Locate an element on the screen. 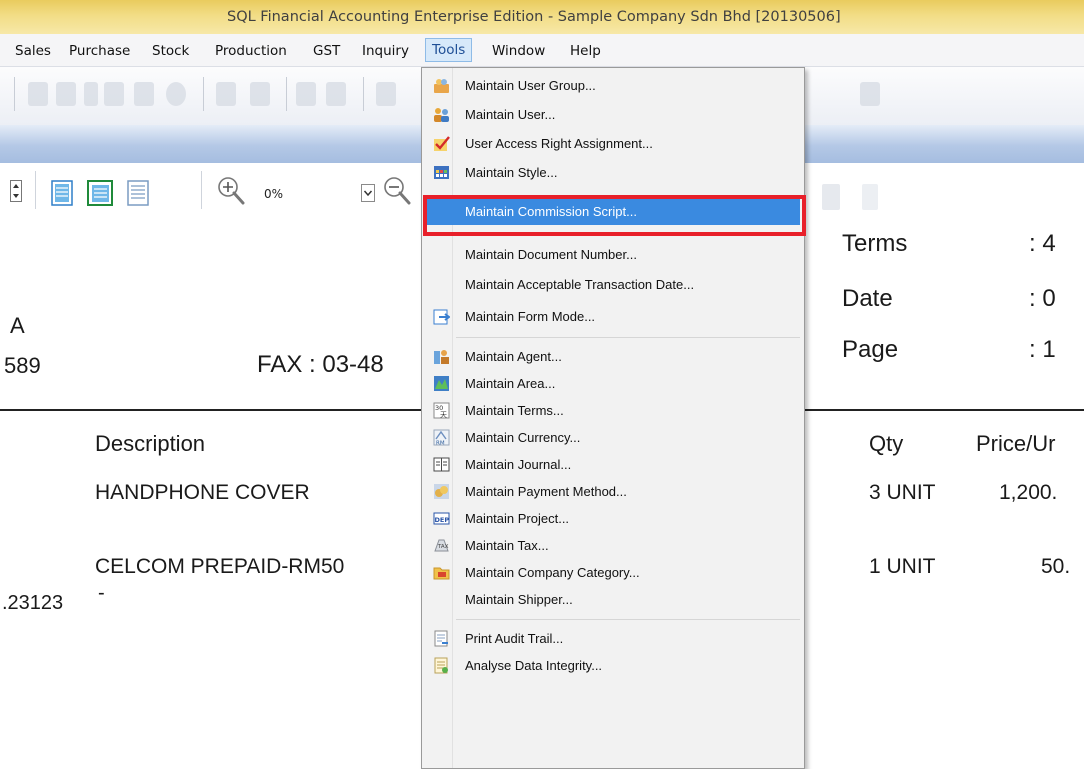  project-icon: DEP is located at coordinates (441, 518).